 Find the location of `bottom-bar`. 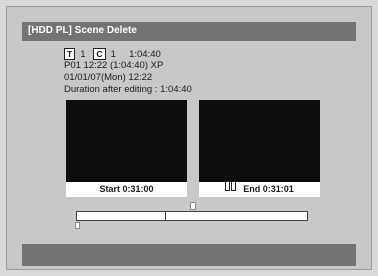

bottom-bar is located at coordinates (189, 255).